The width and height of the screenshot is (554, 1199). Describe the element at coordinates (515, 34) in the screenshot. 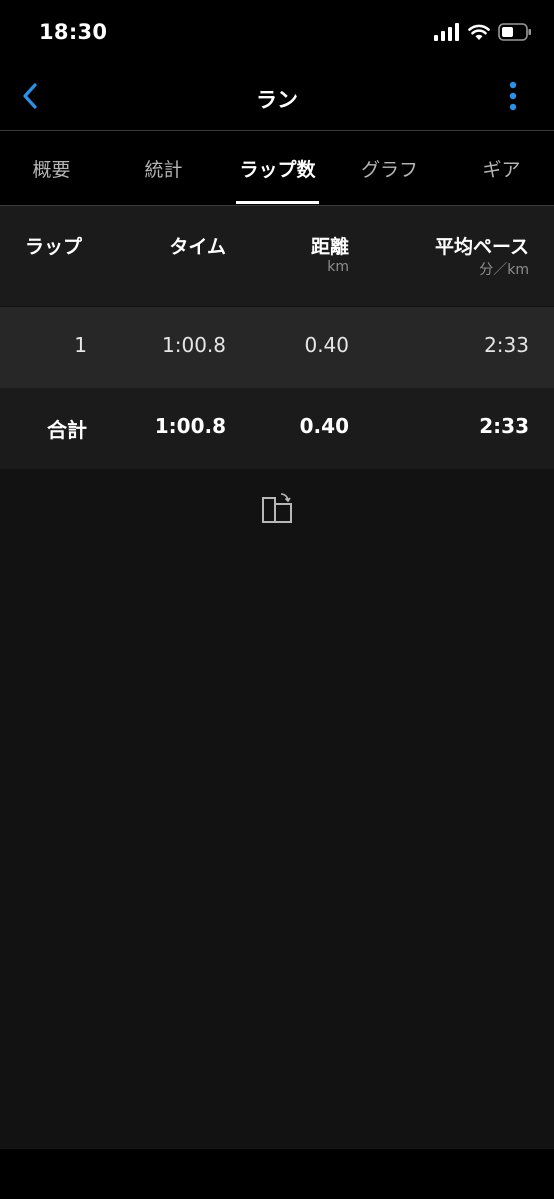

I see `battery-icon` at that location.